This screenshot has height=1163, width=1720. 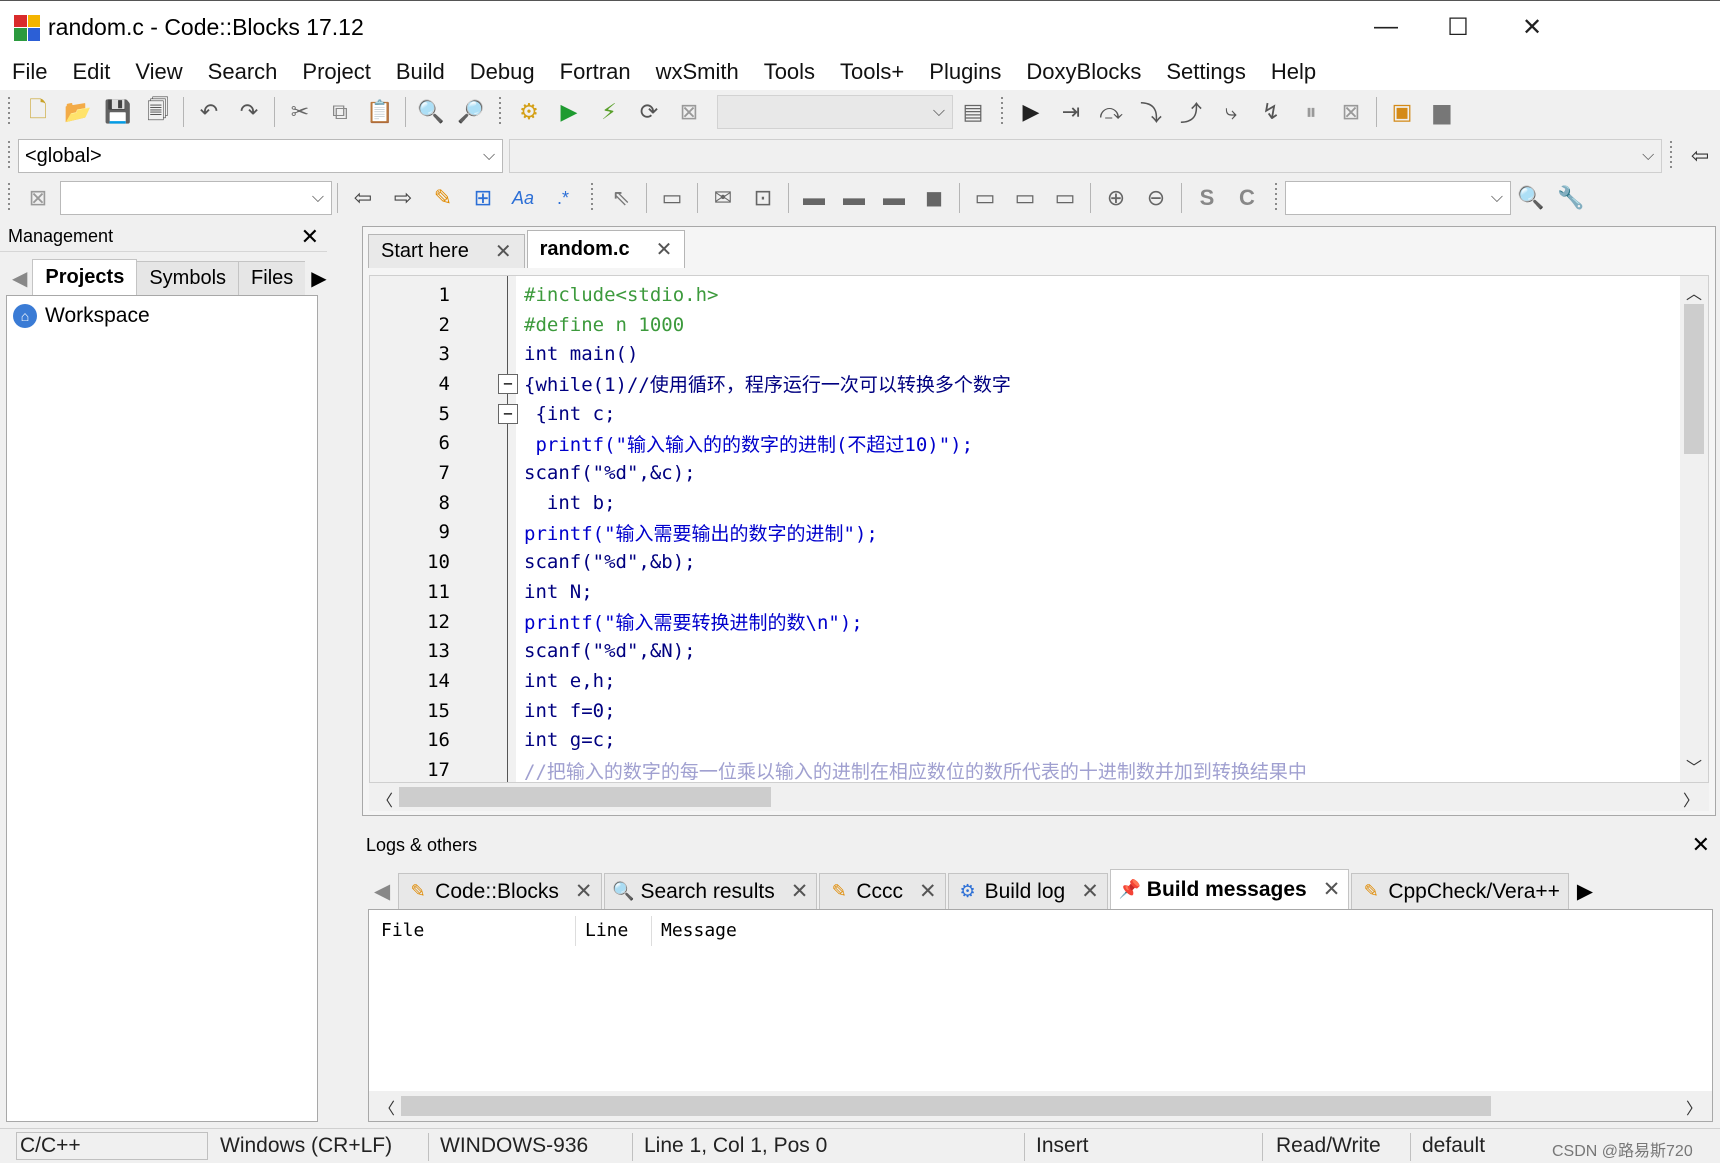 I want to click on selected-text-icon: ⊞, so click(x=483, y=198).